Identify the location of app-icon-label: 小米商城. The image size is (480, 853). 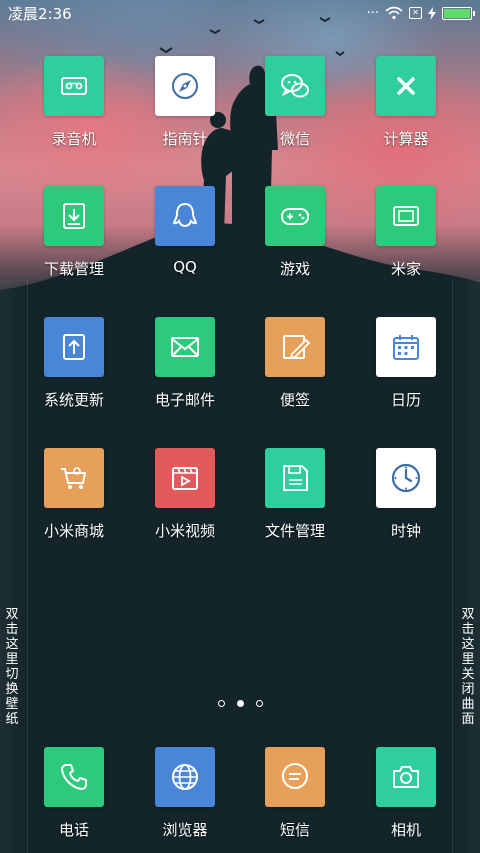
(73, 531).